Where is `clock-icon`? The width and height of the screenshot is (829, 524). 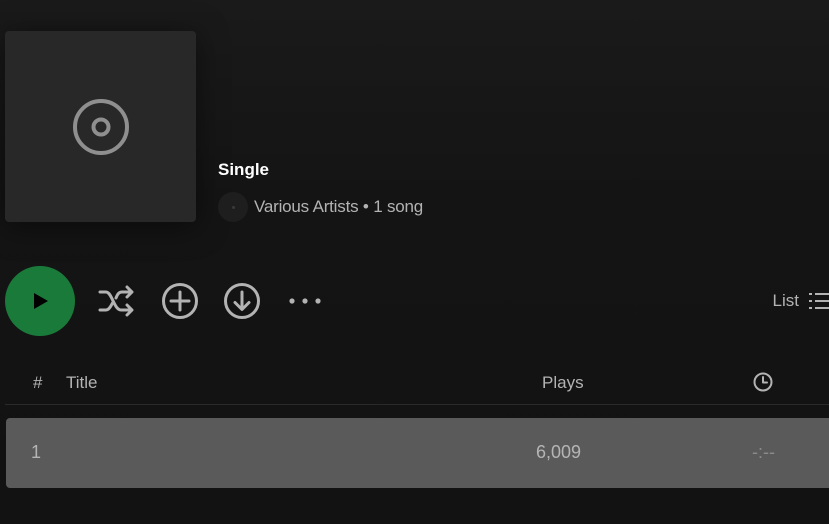 clock-icon is located at coordinates (763, 382).